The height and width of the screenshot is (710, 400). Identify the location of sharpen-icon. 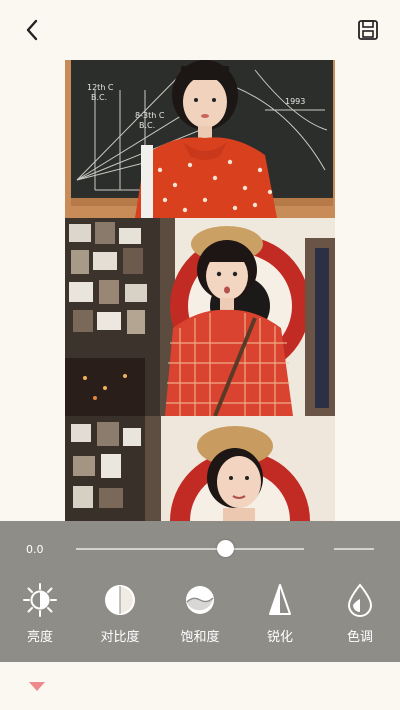
(280, 599).